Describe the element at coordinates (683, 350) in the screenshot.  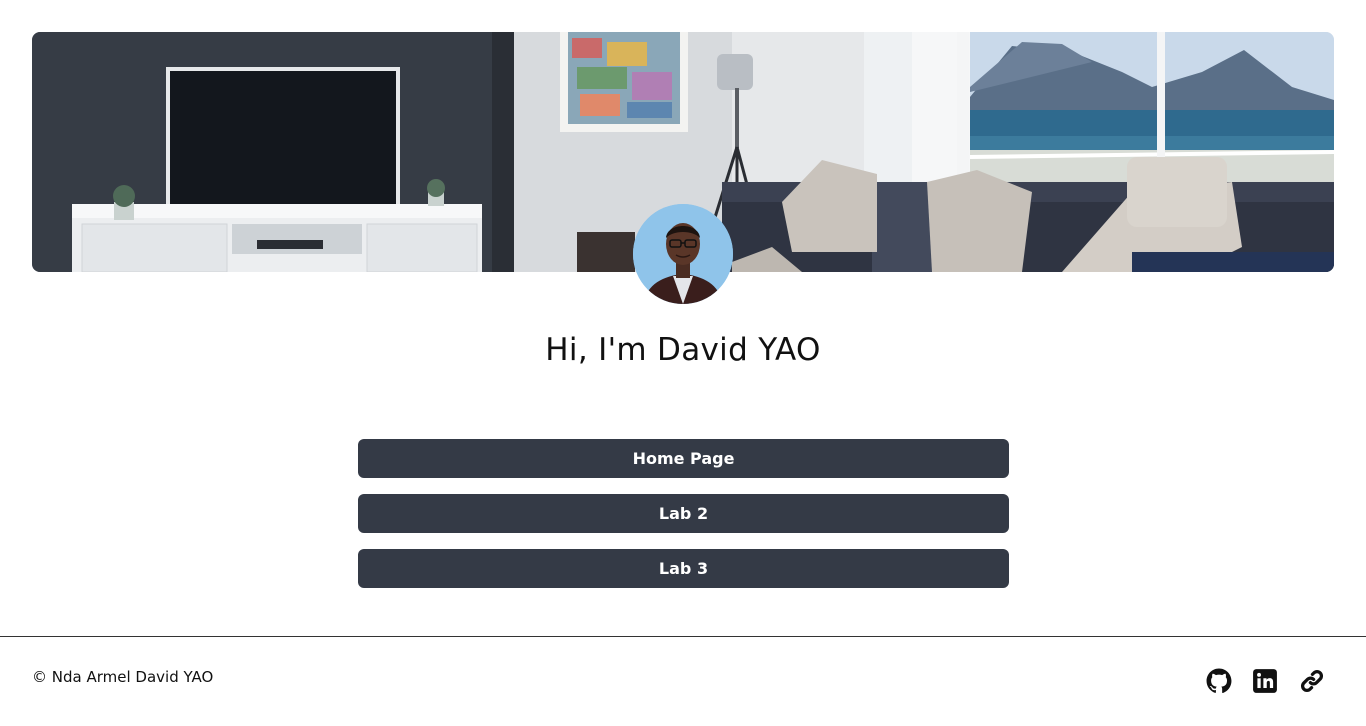
I see `page-title: Hi, I'm David YAO` at that location.